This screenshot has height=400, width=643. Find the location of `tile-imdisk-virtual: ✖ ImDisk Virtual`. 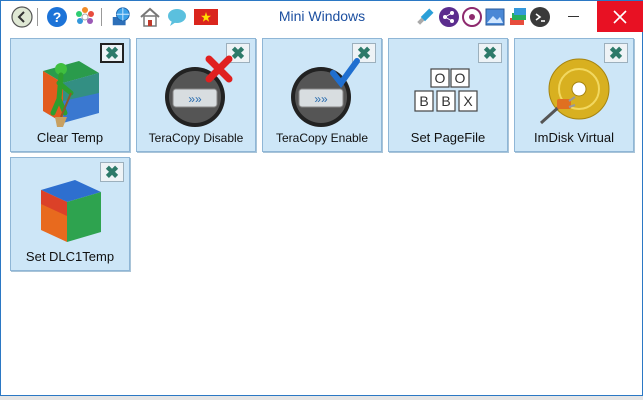

tile-imdisk-virtual: ✖ ImDisk Virtual is located at coordinates (574, 95).